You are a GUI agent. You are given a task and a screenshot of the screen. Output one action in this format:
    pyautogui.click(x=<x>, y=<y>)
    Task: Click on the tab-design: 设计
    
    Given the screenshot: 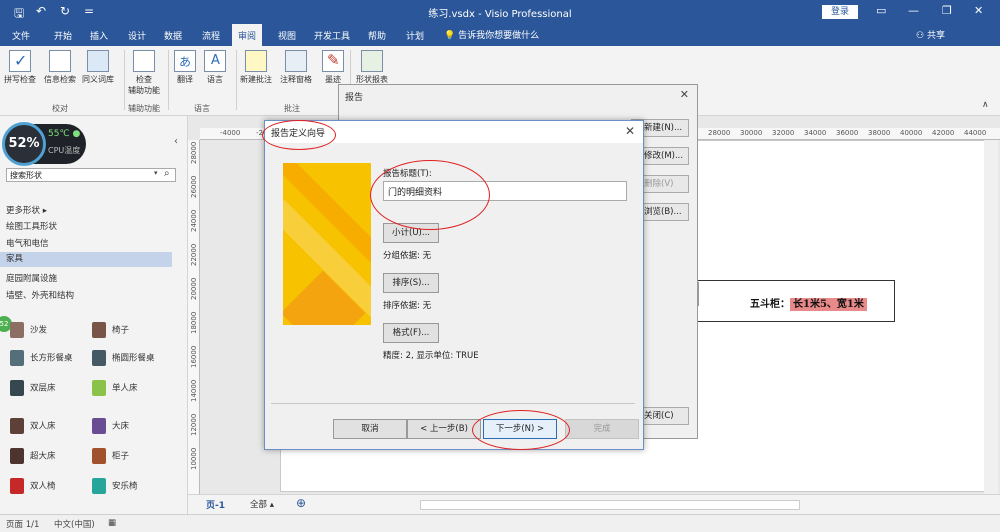 What is the action you would take?
    pyautogui.click(x=137, y=35)
    